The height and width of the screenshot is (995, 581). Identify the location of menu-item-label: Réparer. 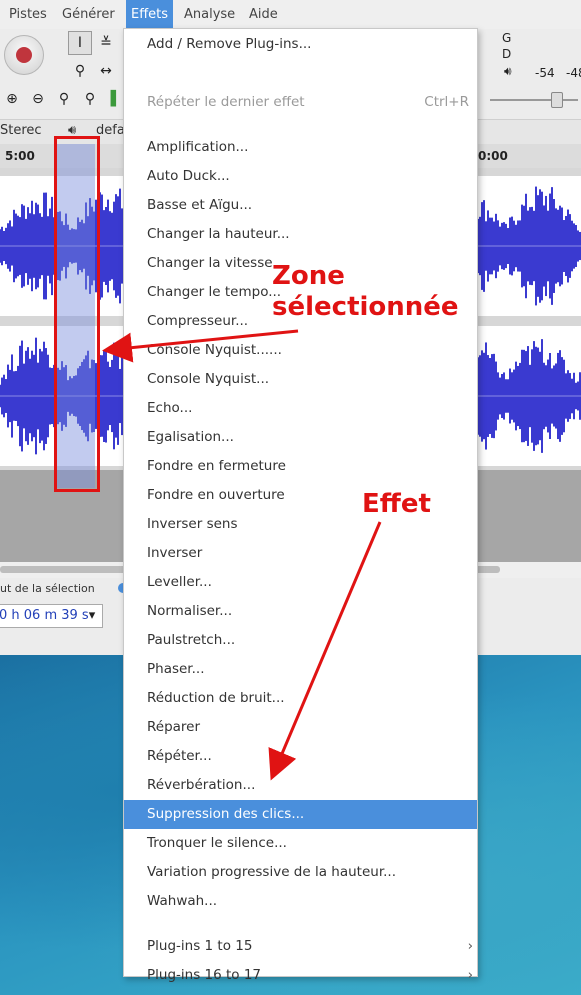
(174, 727).